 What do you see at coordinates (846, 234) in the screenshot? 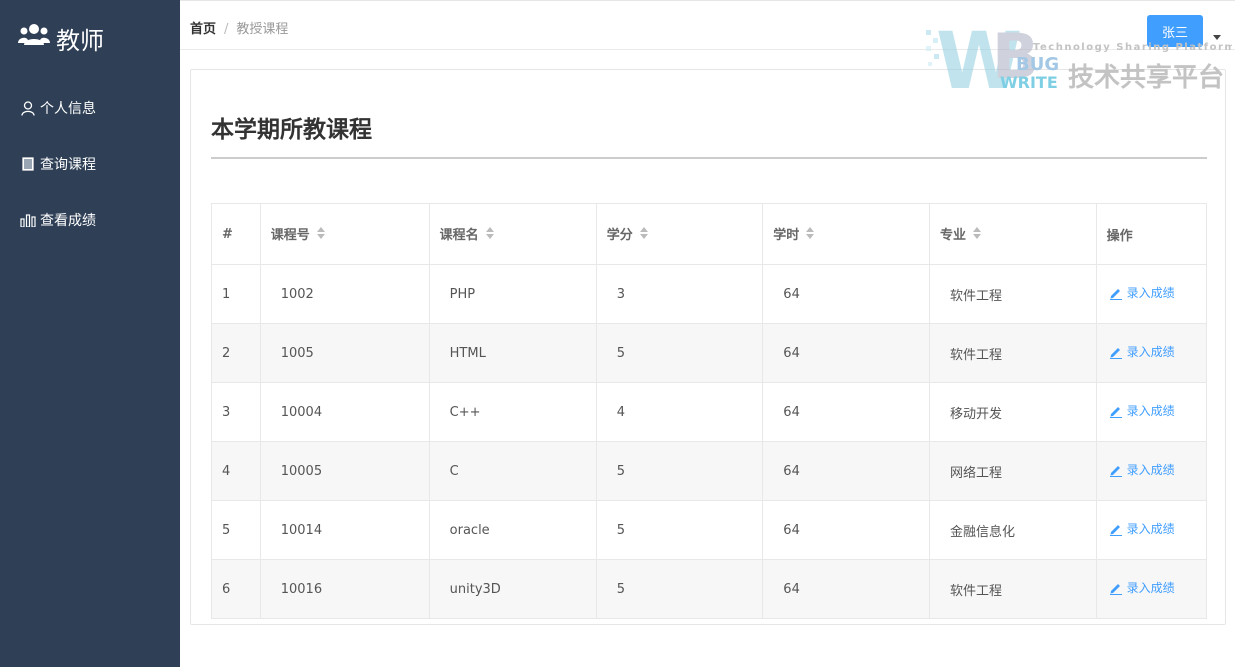
I see `column-header-hours: 学时` at bounding box center [846, 234].